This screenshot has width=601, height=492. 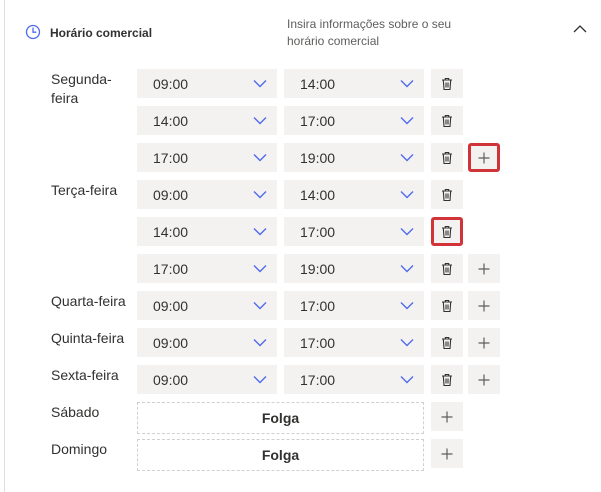 I want to click on section-title: Horário comercial, so click(x=101, y=33).